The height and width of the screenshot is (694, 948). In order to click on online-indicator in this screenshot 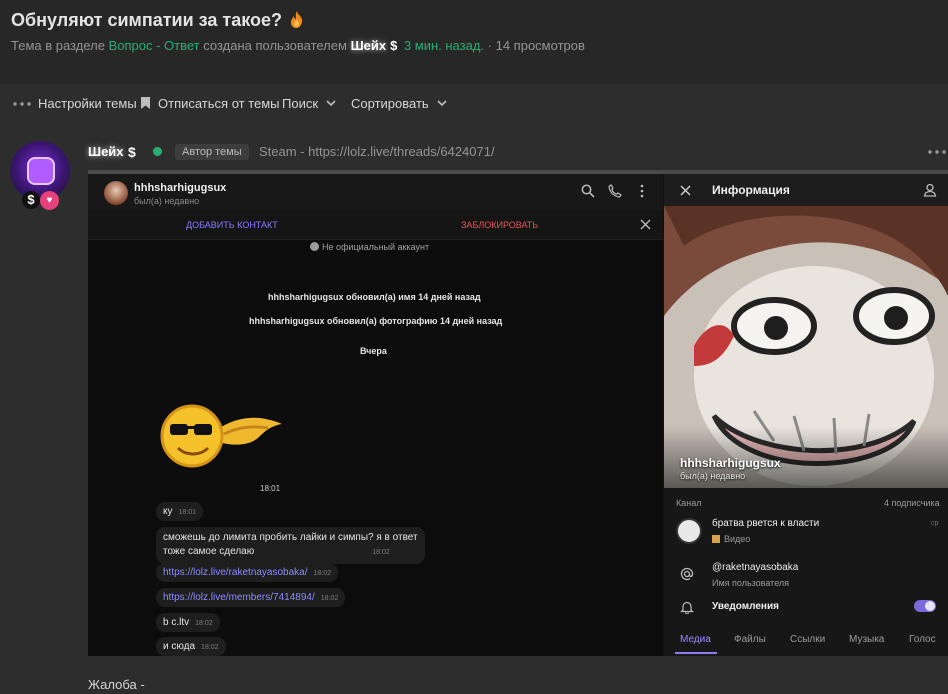, I will do `click(157, 151)`.